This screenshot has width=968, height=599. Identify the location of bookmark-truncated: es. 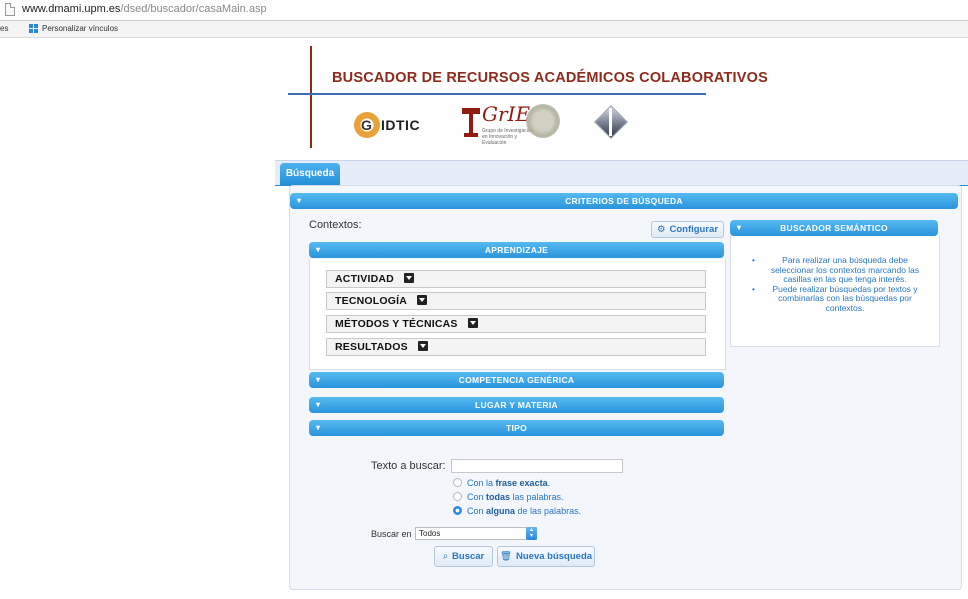
(4, 28).